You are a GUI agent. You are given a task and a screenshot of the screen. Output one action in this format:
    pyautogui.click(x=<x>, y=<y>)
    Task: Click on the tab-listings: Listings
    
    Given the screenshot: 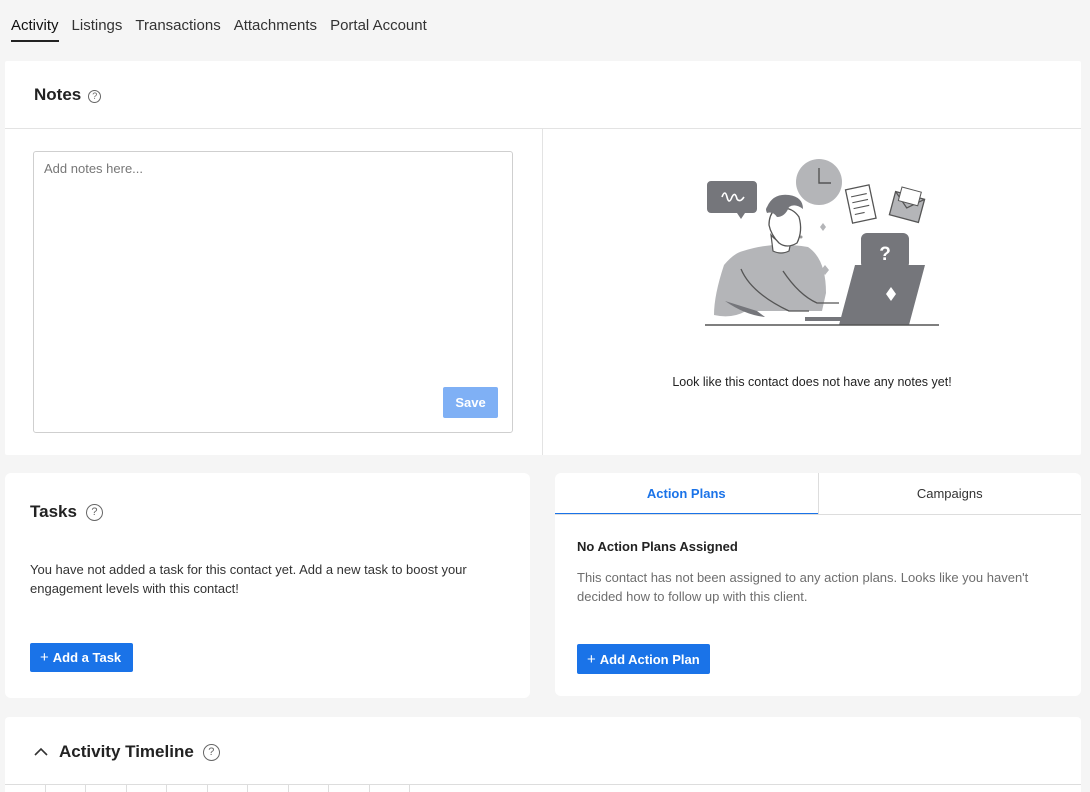 What is the action you would take?
    pyautogui.click(x=97, y=29)
    